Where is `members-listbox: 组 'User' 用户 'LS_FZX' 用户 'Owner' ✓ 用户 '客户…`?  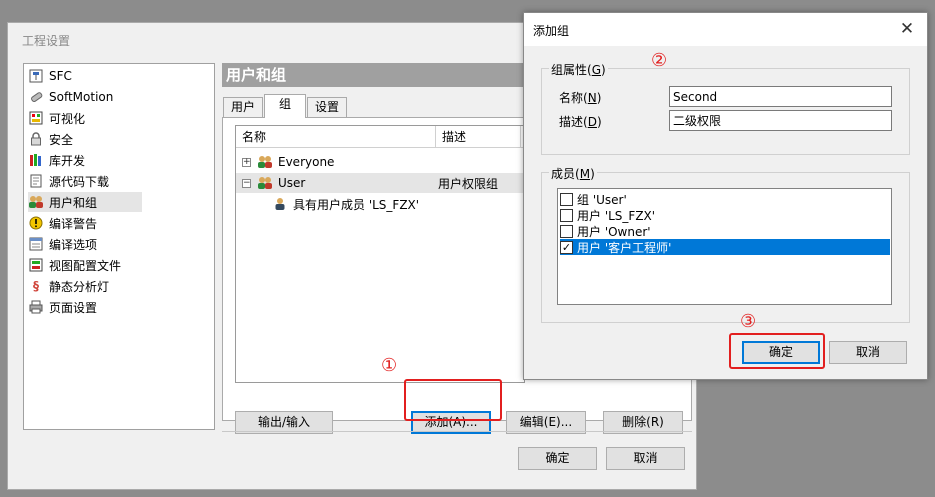 members-listbox: 组 'User' 用户 'LS_FZX' 用户 'Owner' ✓ 用户 '客户… is located at coordinates (724, 246).